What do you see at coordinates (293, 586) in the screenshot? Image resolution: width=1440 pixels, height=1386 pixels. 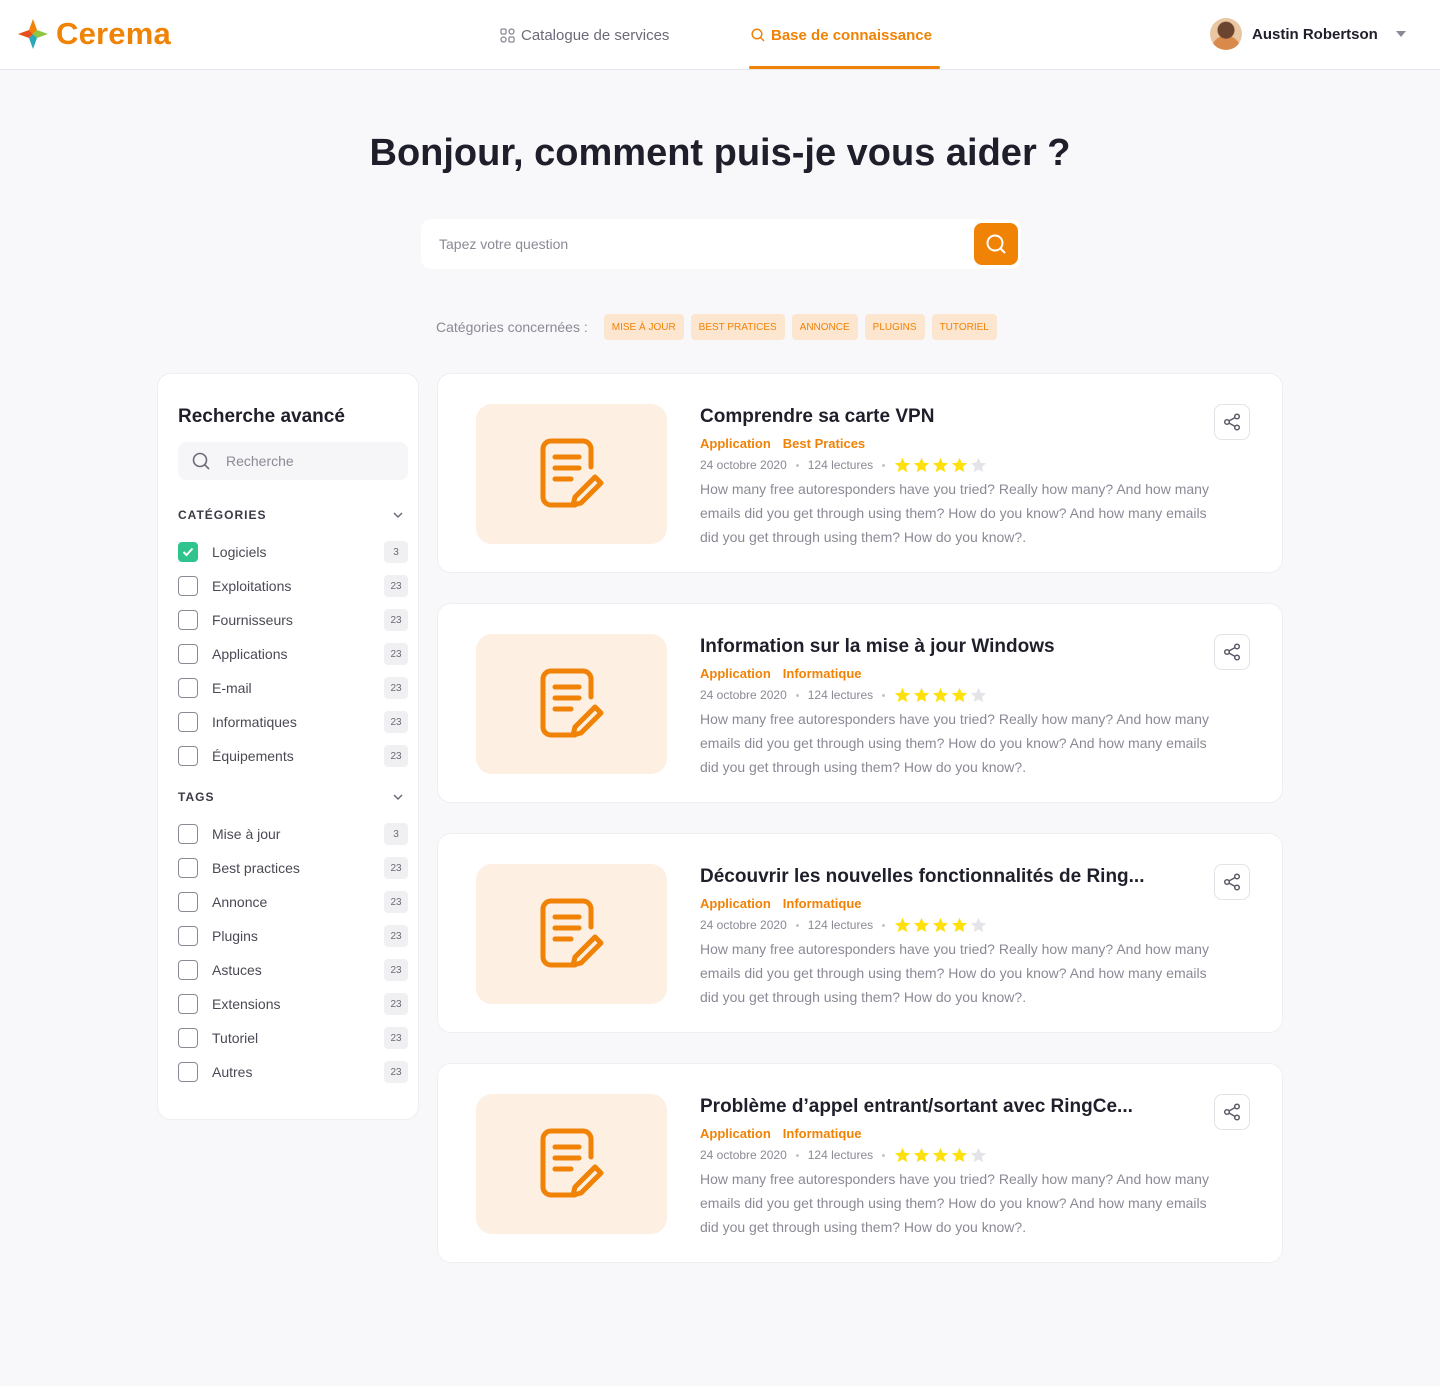 I see `category-filter-item: Exploitations 23` at bounding box center [293, 586].